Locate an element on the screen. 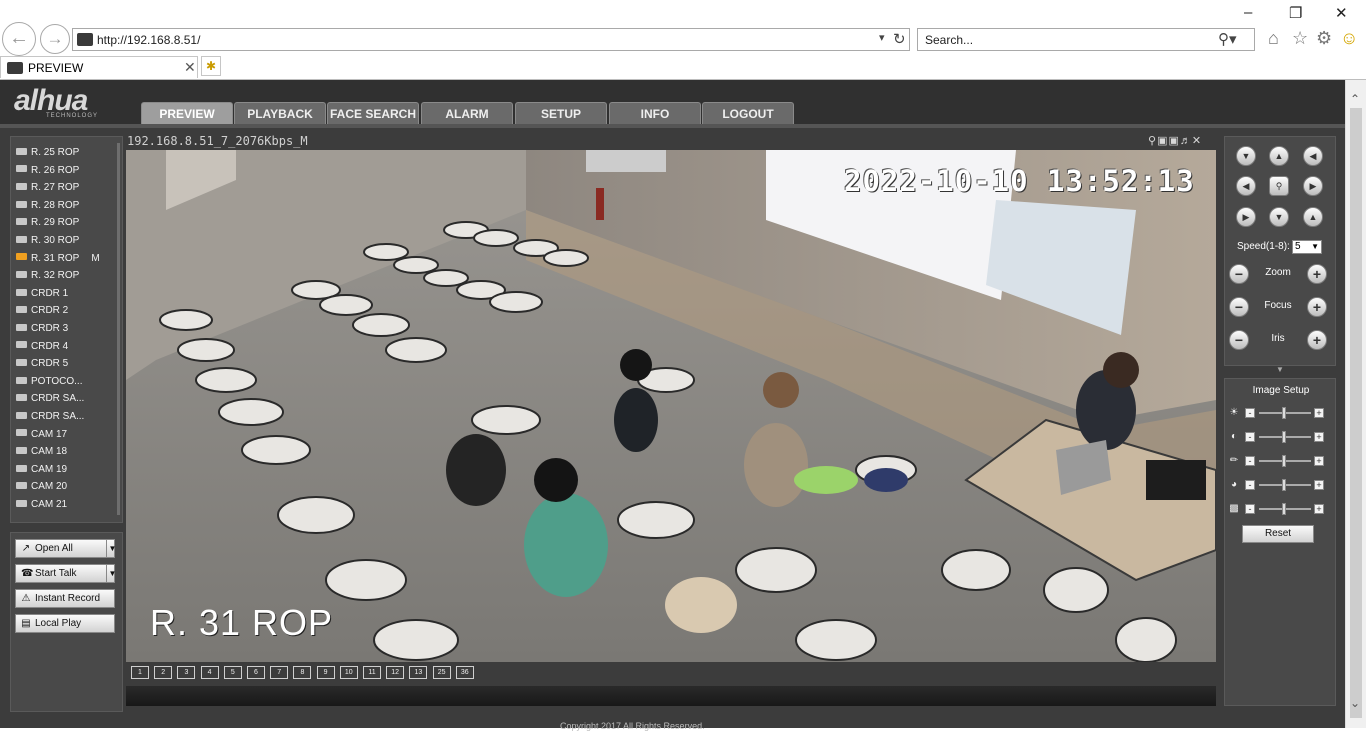 This screenshot has height=731, width=1366. address-dropdown-icon: ▾ is located at coordinates (882, 37).